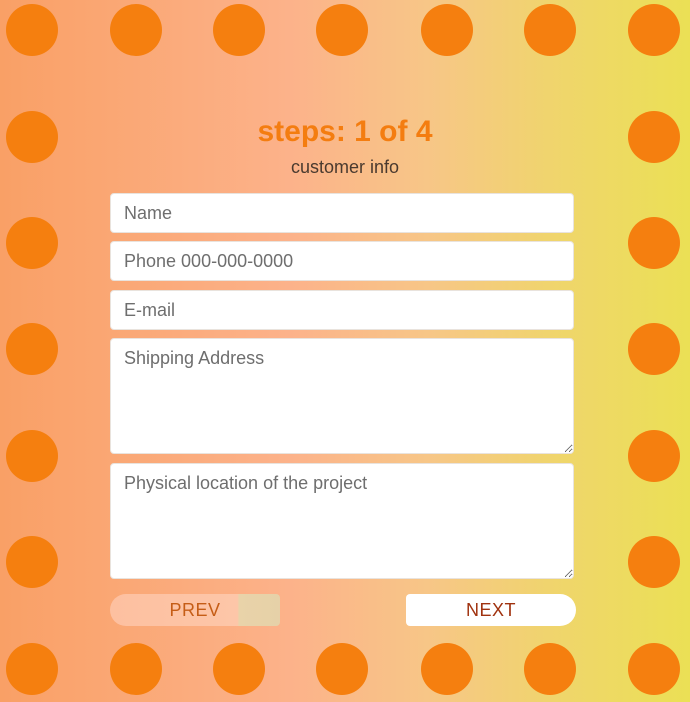 Image resolution: width=690 pixels, height=702 pixels. Describe the element at coordinates (342, 261) in the screenshot. I see `phone-input` at that location.